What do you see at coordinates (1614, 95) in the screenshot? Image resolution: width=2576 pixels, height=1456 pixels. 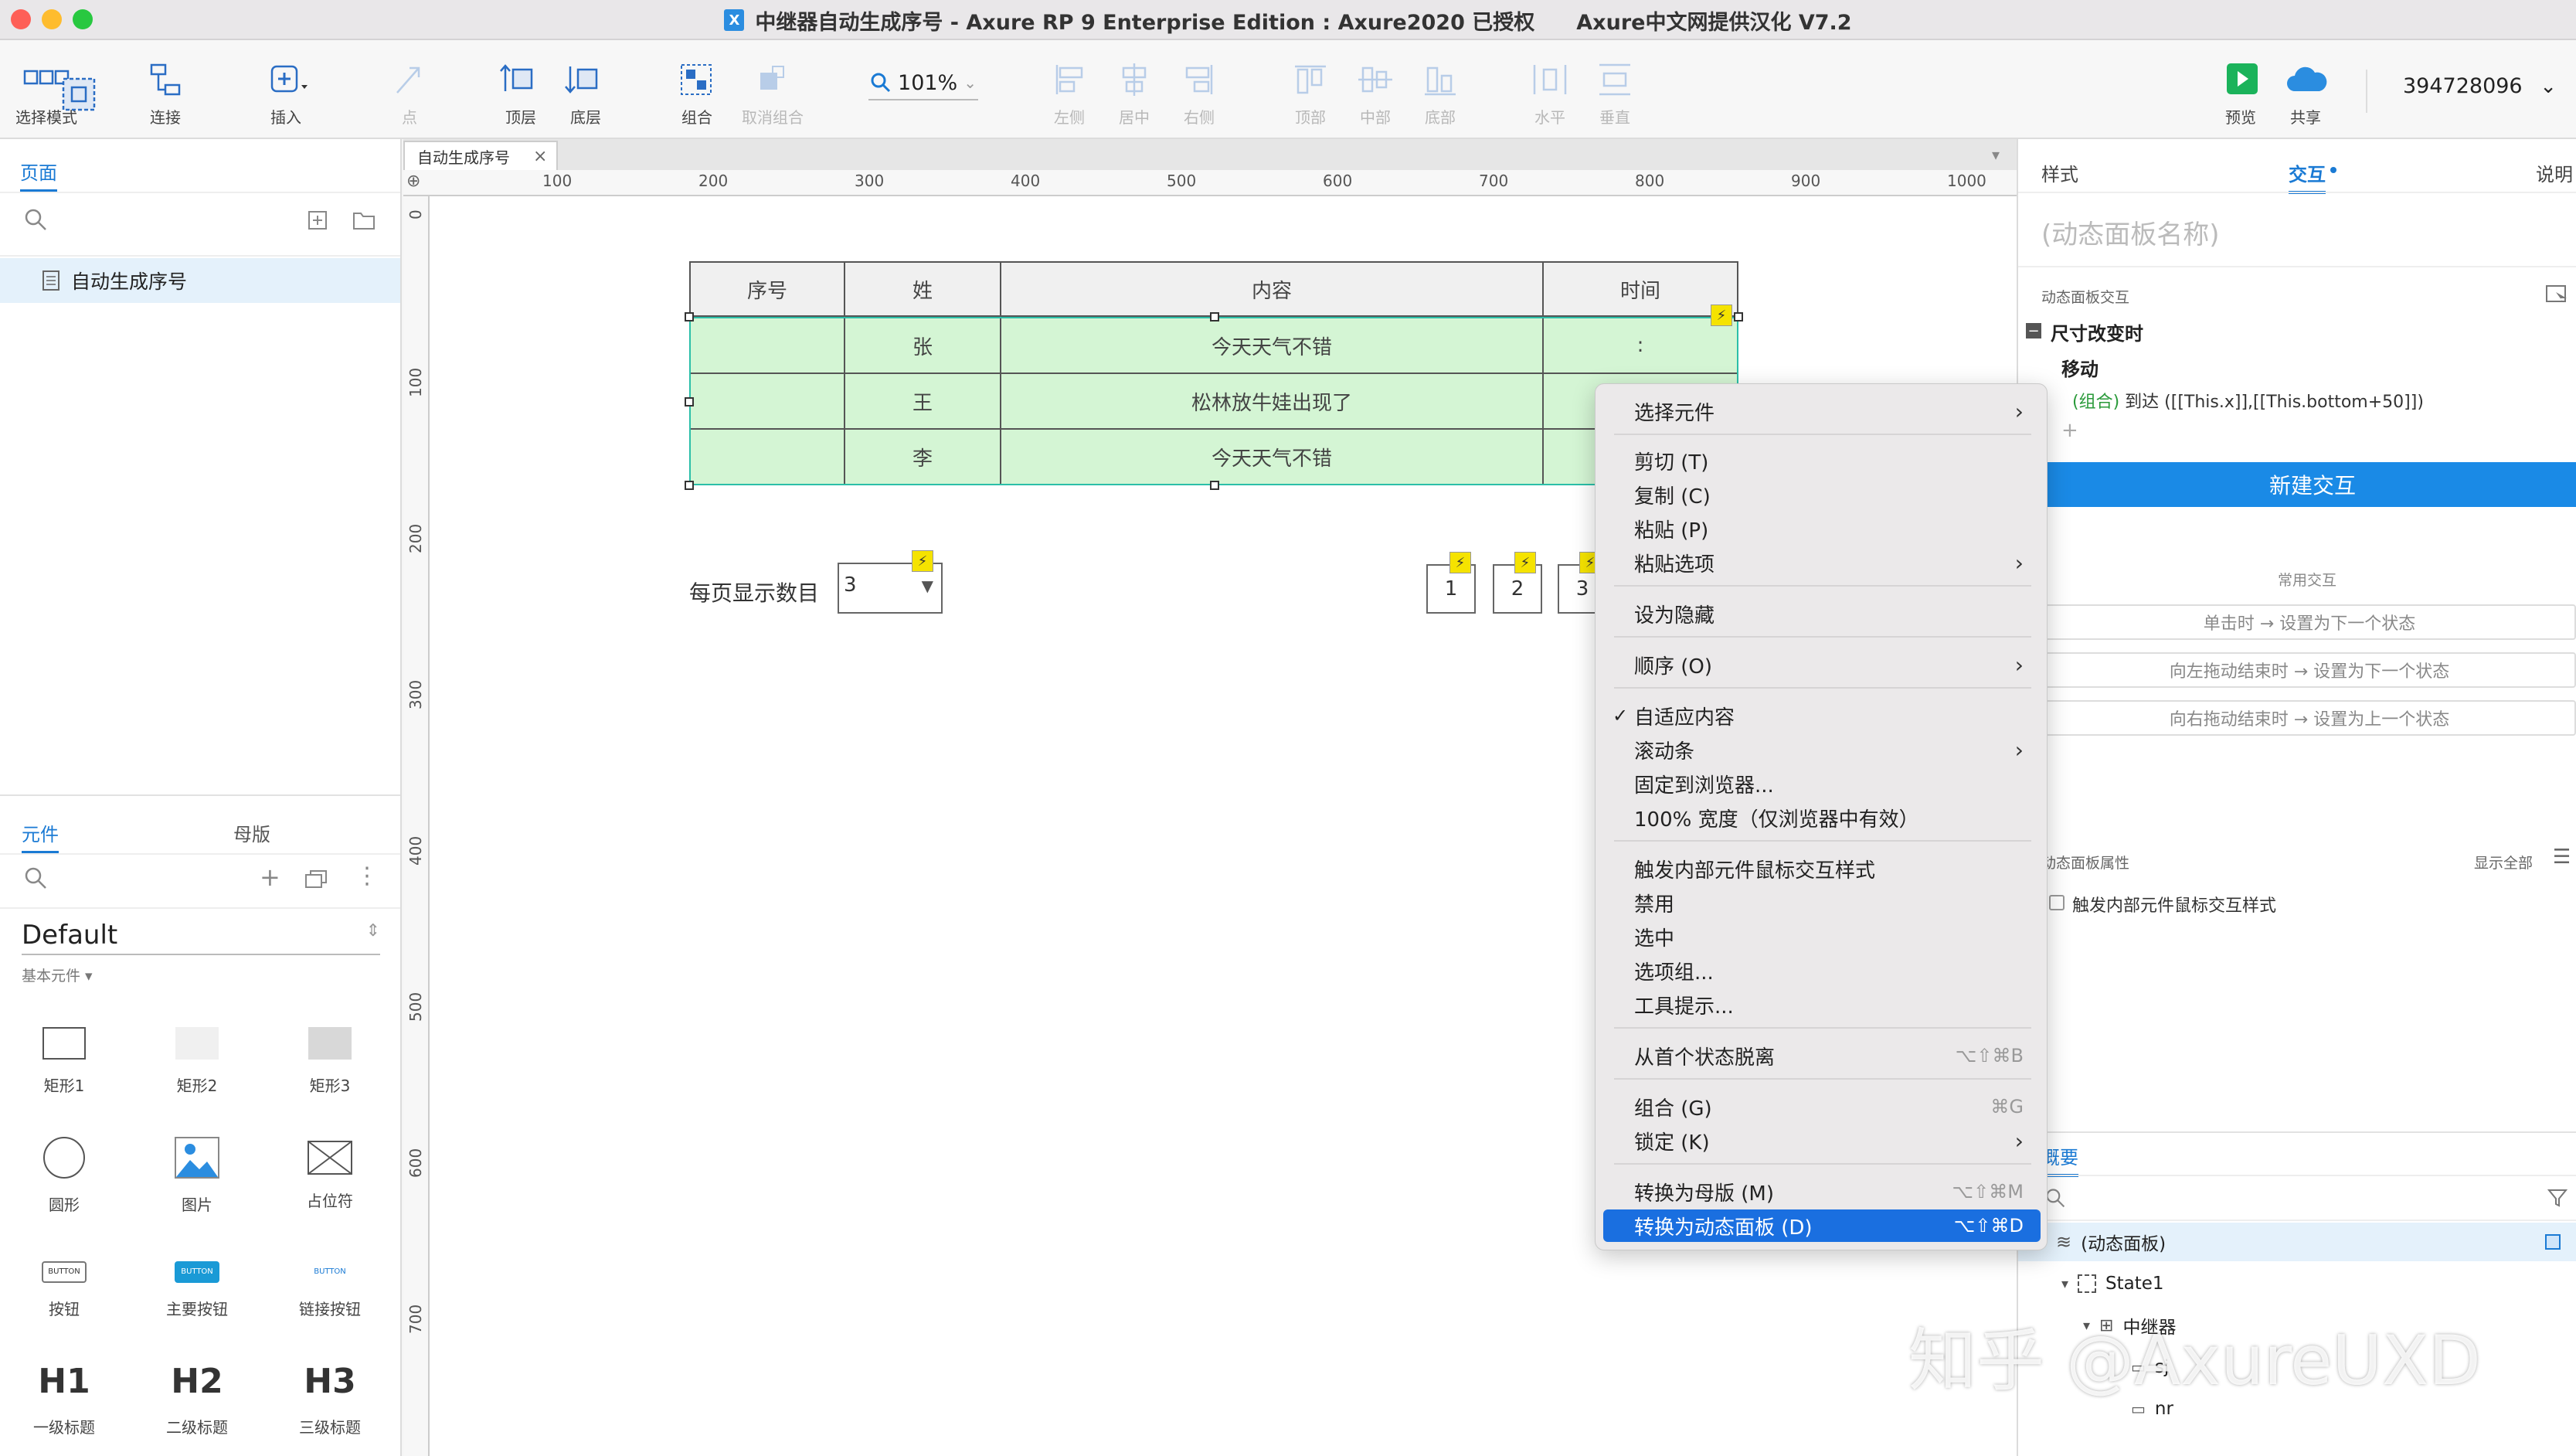 I see `distribute-vertical-button: 垂直` at bounding box center [1614, 95].